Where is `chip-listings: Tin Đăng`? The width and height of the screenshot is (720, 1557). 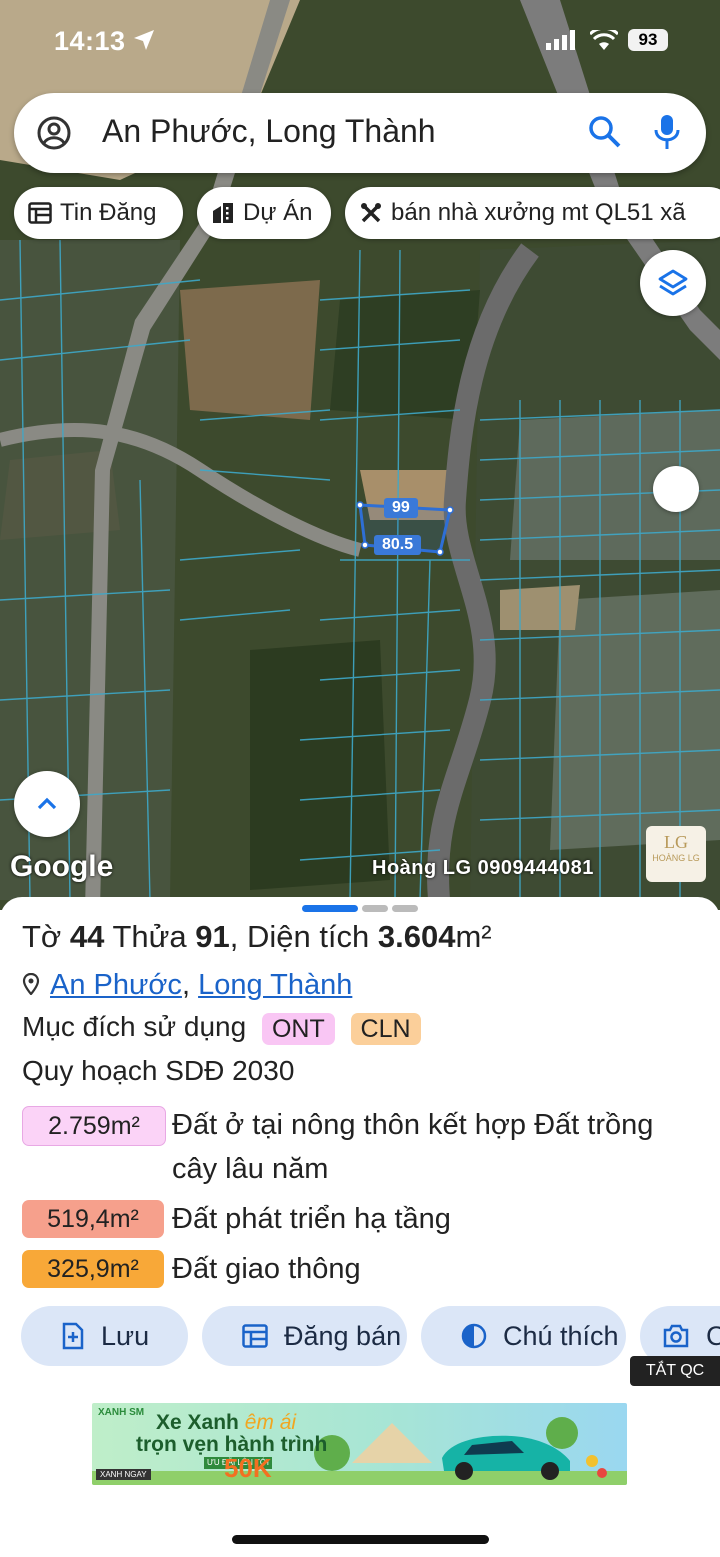 chip-listings: Tin Đăng is located at coordinates (98, 213).